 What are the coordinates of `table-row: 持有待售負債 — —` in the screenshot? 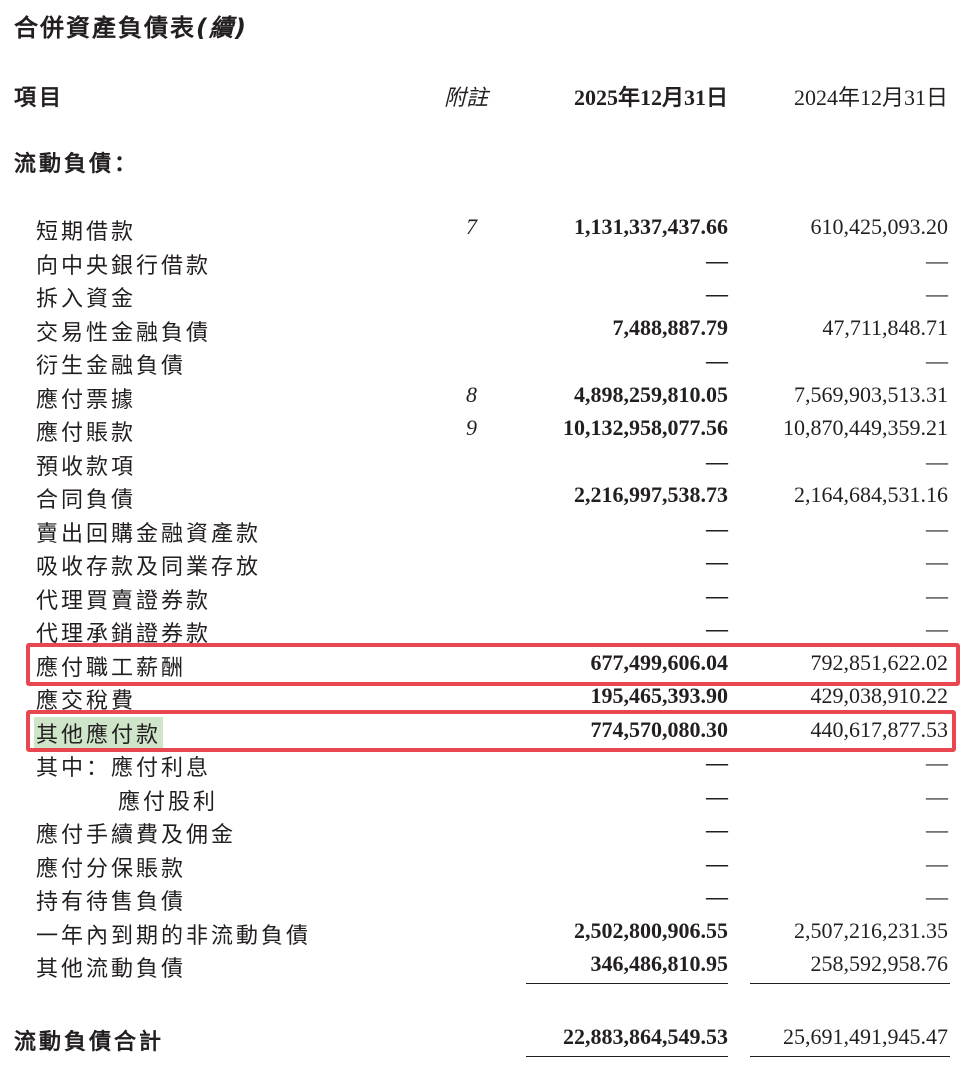 It's located at (480, 901).